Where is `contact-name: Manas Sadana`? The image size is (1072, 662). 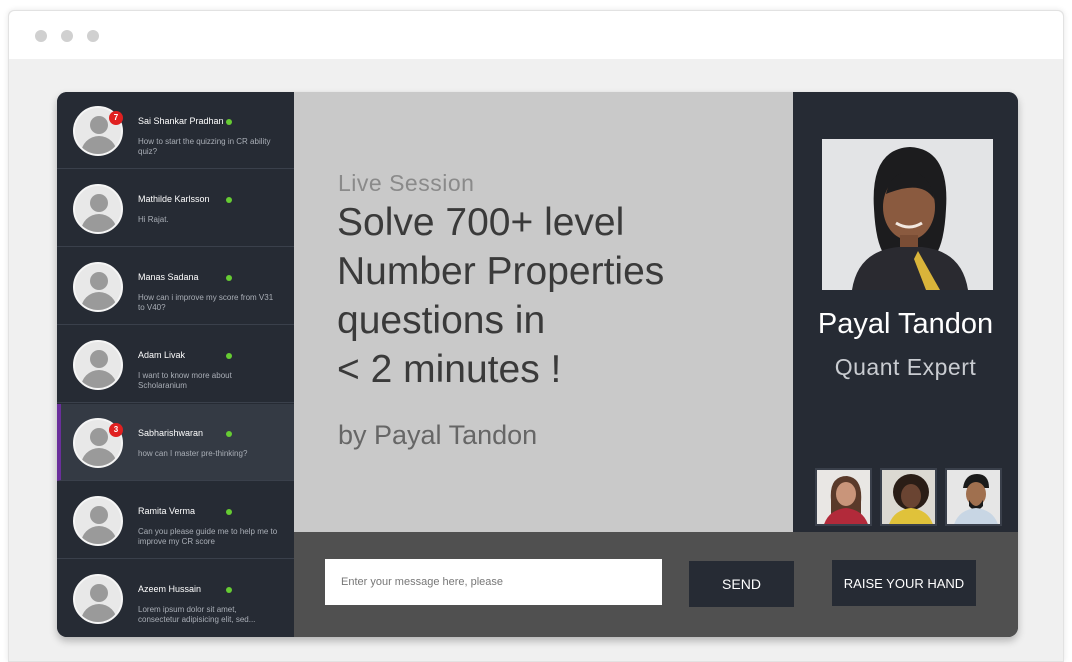 contact-name: Manas Sadana is located at coordinates (168, 277).